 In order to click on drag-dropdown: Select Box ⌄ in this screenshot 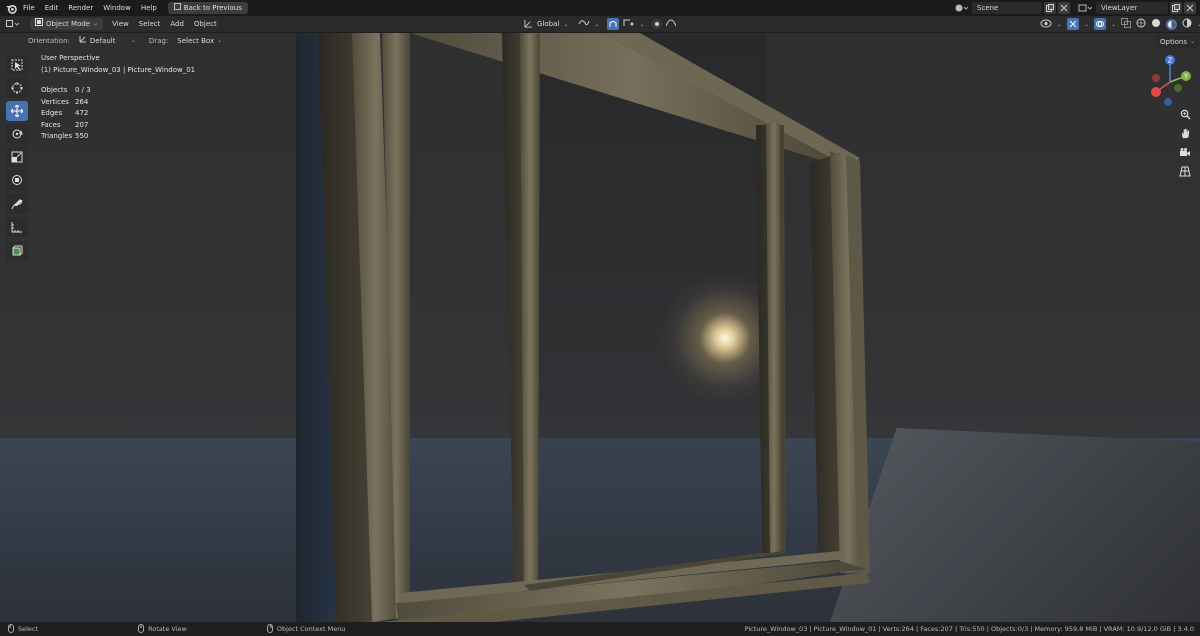, I will do `click(200, 41)`.